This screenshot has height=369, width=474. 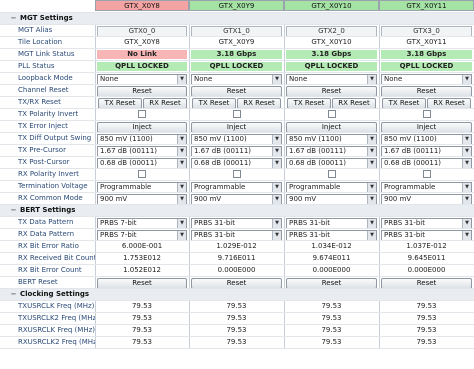 What do you see at coordinates (236, 5) in the screenshot?
I see `column-header-1: GTX_X0Y9` at bounding box center [236, 5].